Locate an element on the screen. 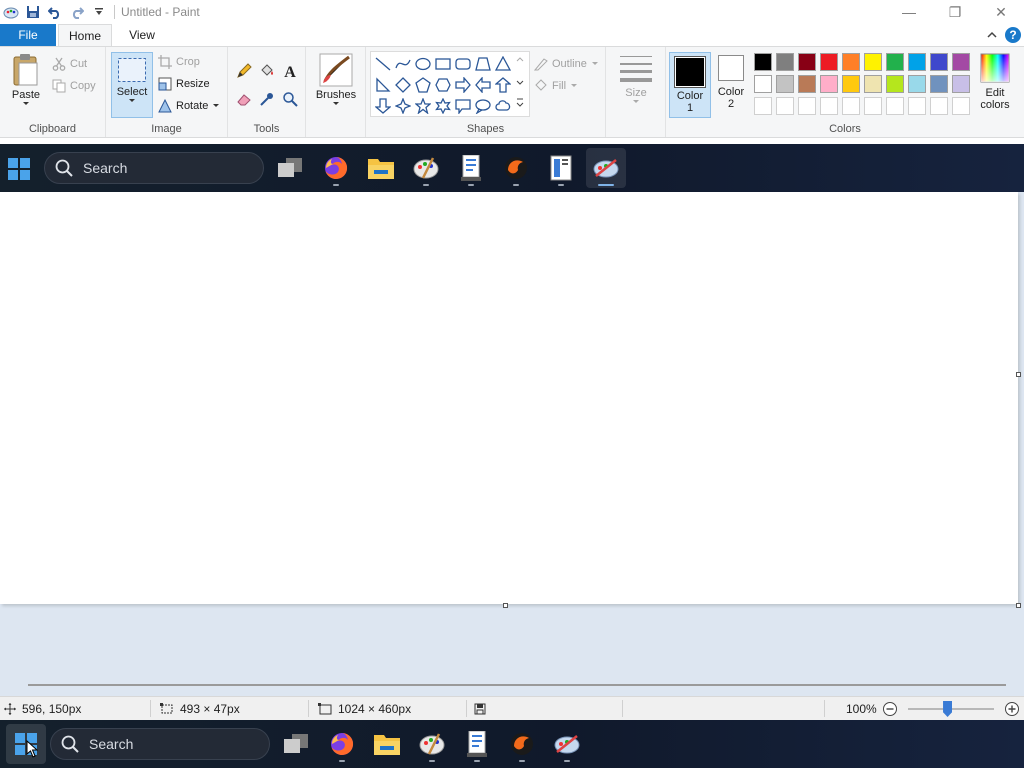 Image resolution: width=1024 pixels, height=768 pixels. minimize-icon: — is located at coordinates (909, 12).